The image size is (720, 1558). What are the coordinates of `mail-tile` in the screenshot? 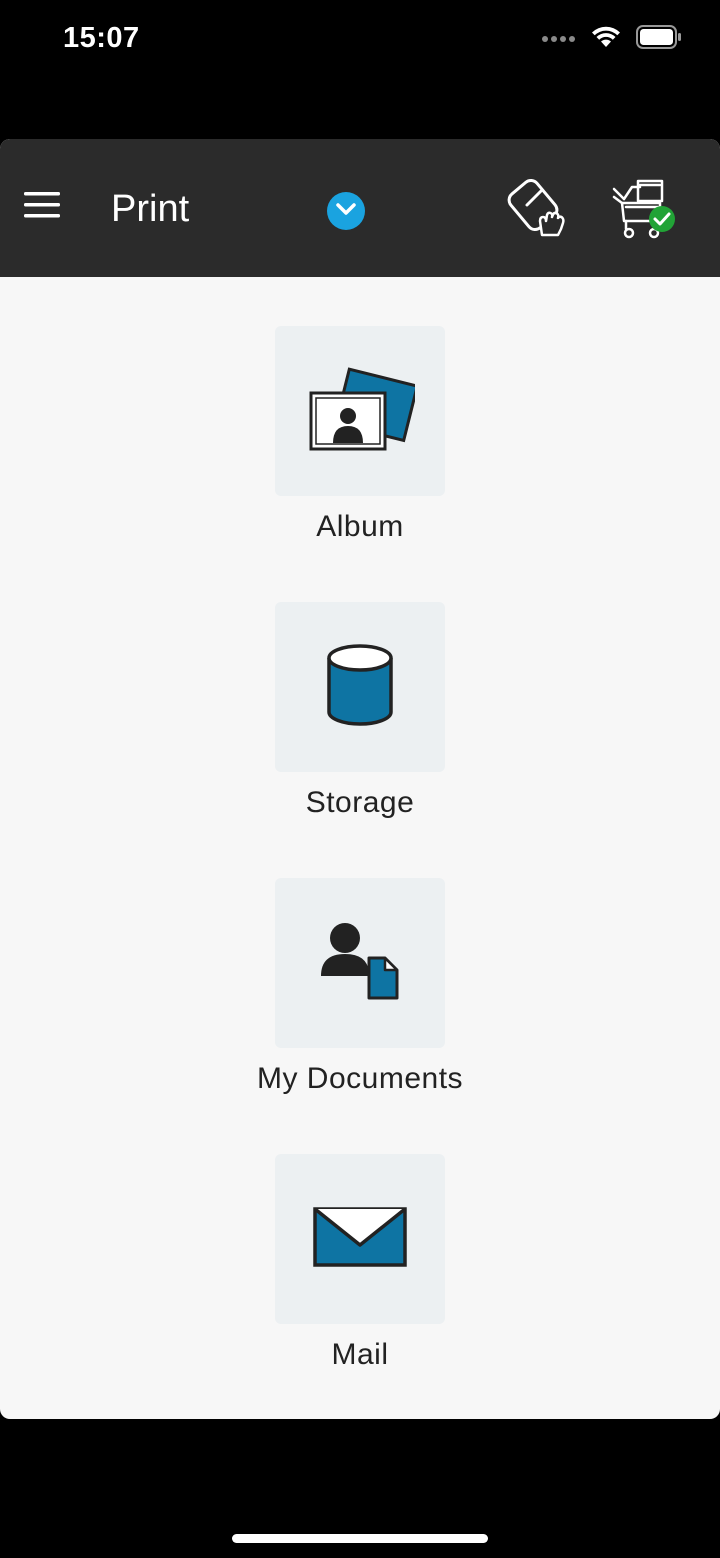 It's located at (360, 1239).